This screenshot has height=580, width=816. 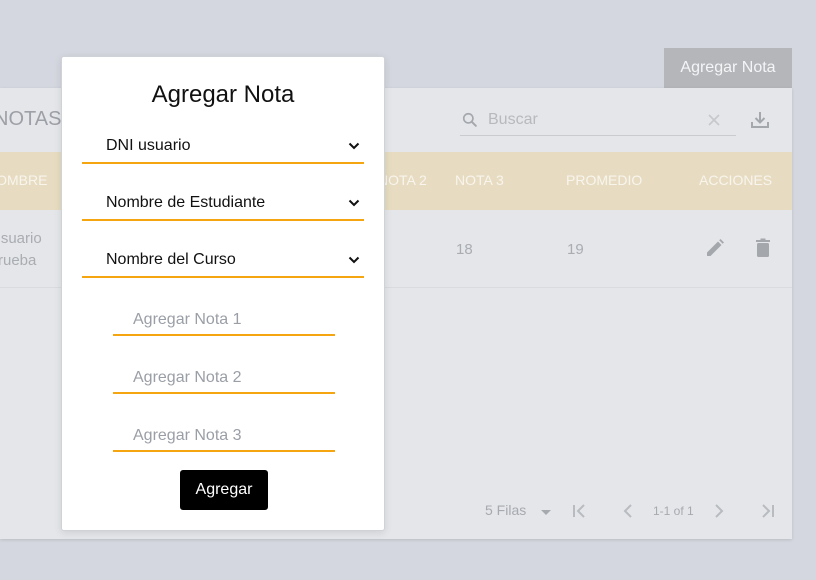 What do you see at coordinates (469, 119) in the screenshot?
I see `search-icon` at bounding box center [469, 119].